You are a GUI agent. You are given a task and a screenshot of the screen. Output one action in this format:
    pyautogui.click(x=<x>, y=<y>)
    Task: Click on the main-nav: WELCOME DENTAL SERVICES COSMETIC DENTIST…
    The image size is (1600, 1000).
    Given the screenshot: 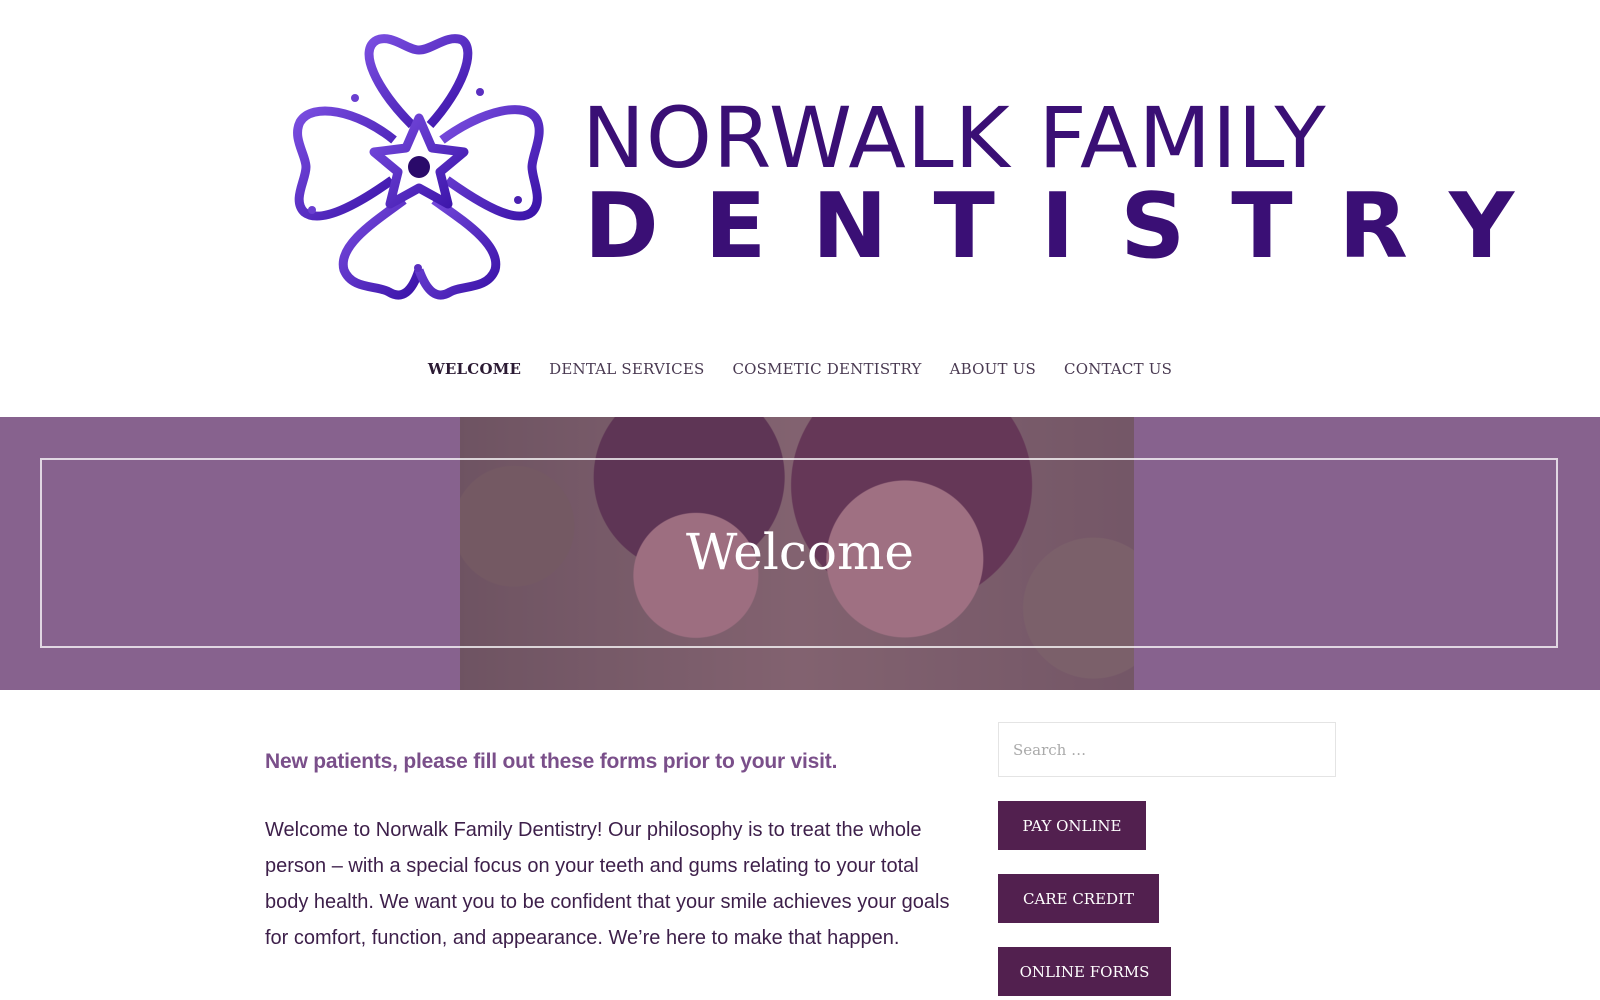 What is the action you would take?
    pyautogui.click(x=800, y=369)
    